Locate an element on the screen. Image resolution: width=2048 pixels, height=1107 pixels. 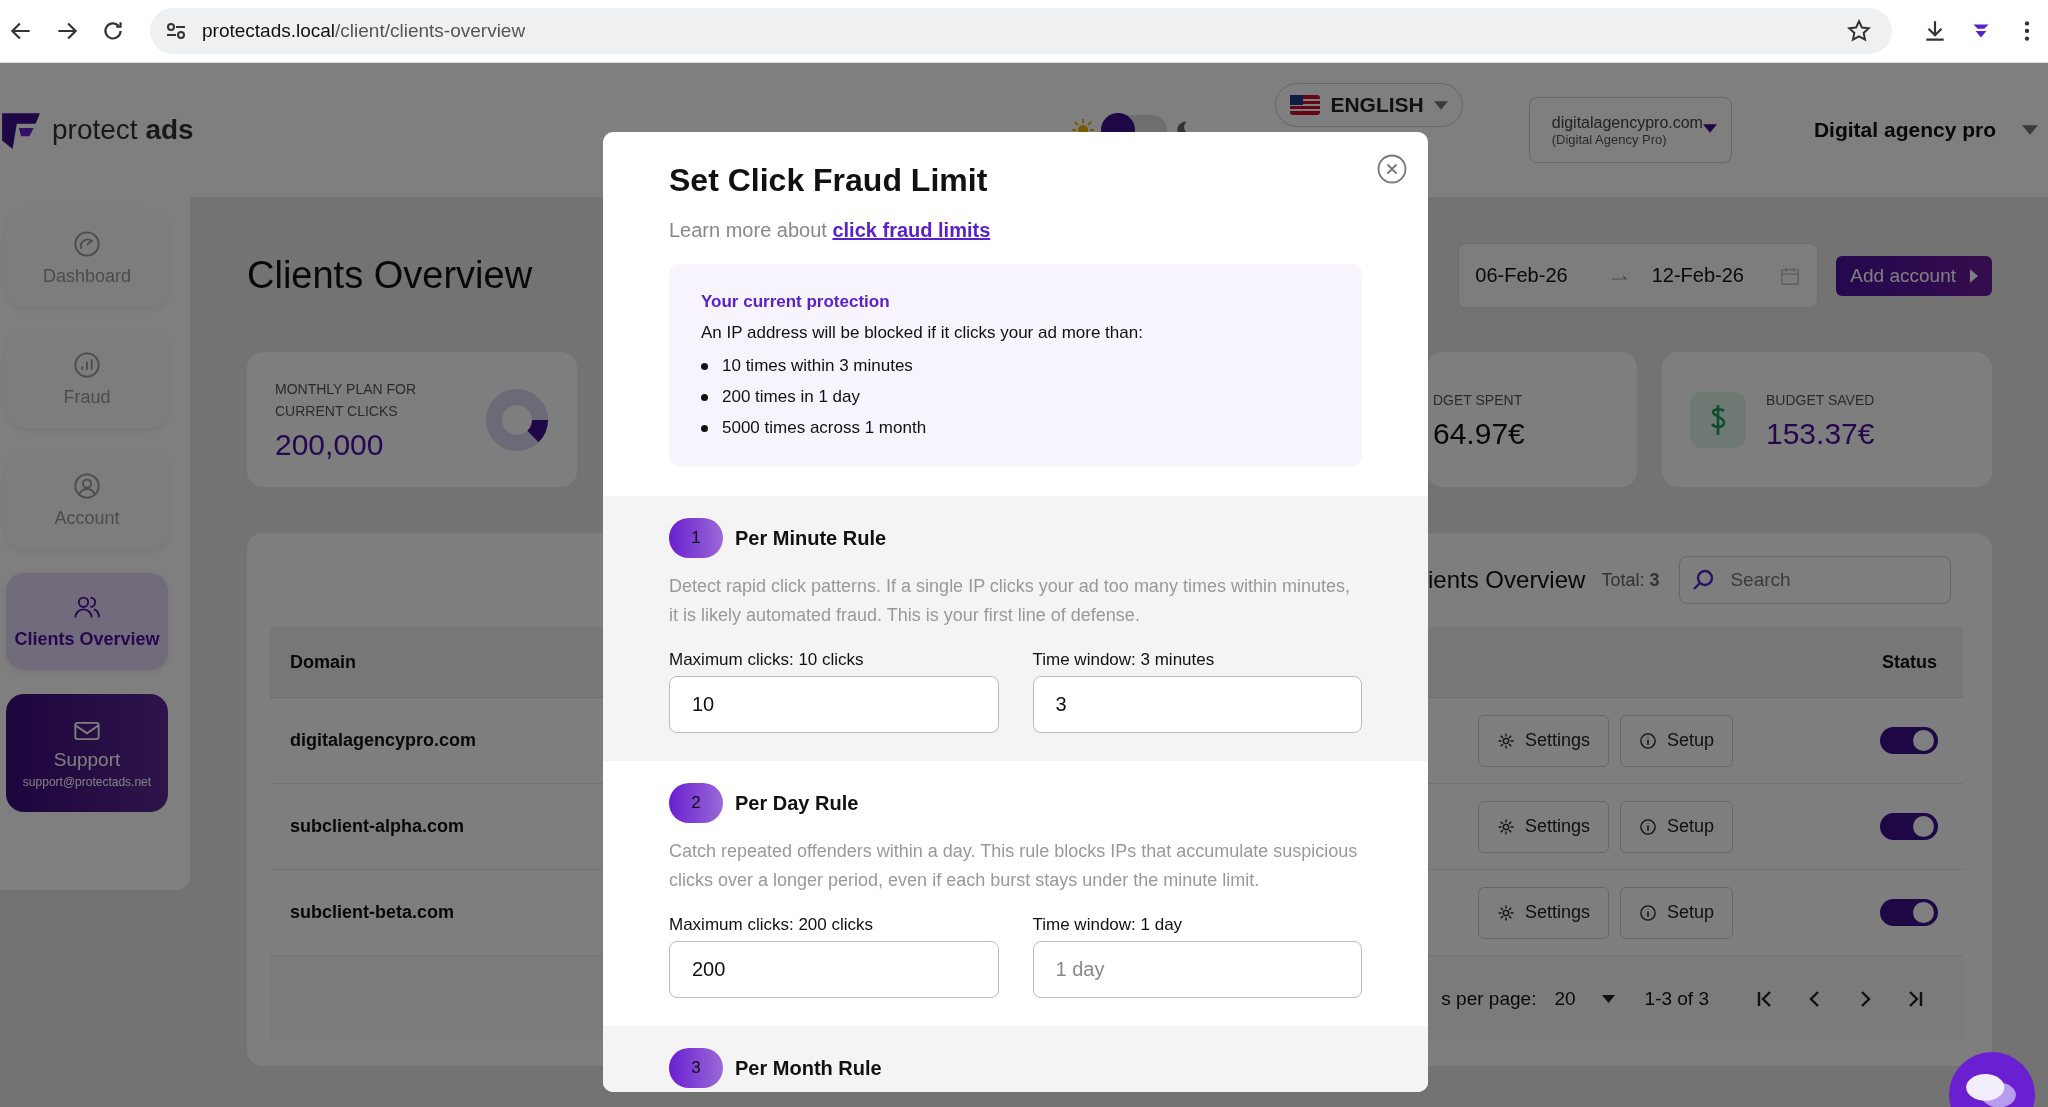
step-number-badge: 1 is located at coordinates (696, 538).